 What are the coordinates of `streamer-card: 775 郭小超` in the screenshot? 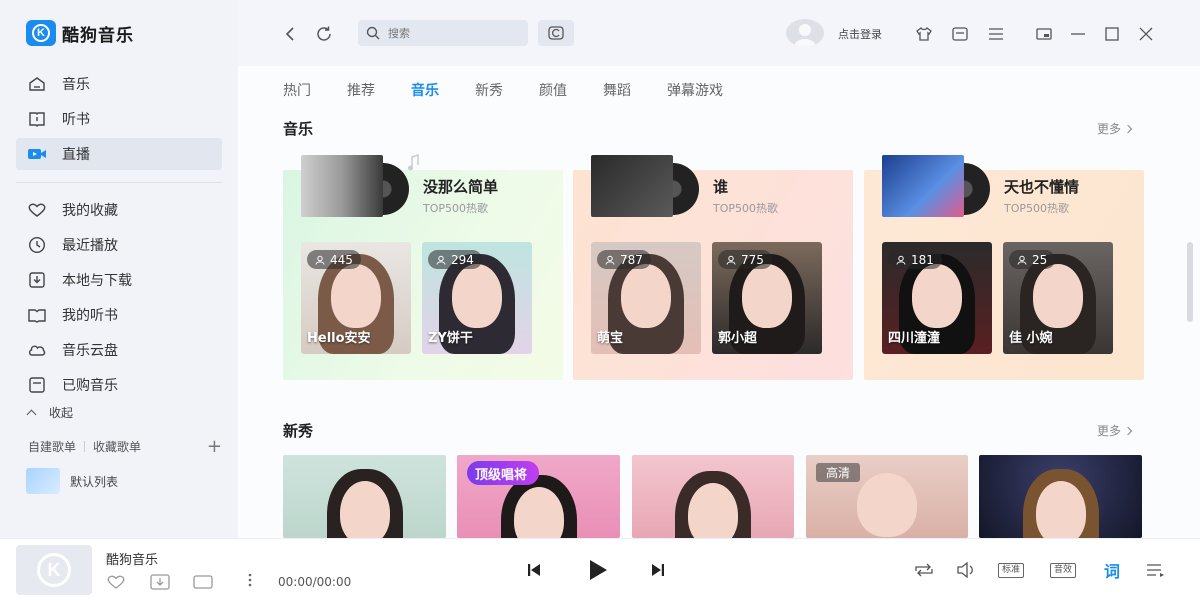 It's located at (767, 298).